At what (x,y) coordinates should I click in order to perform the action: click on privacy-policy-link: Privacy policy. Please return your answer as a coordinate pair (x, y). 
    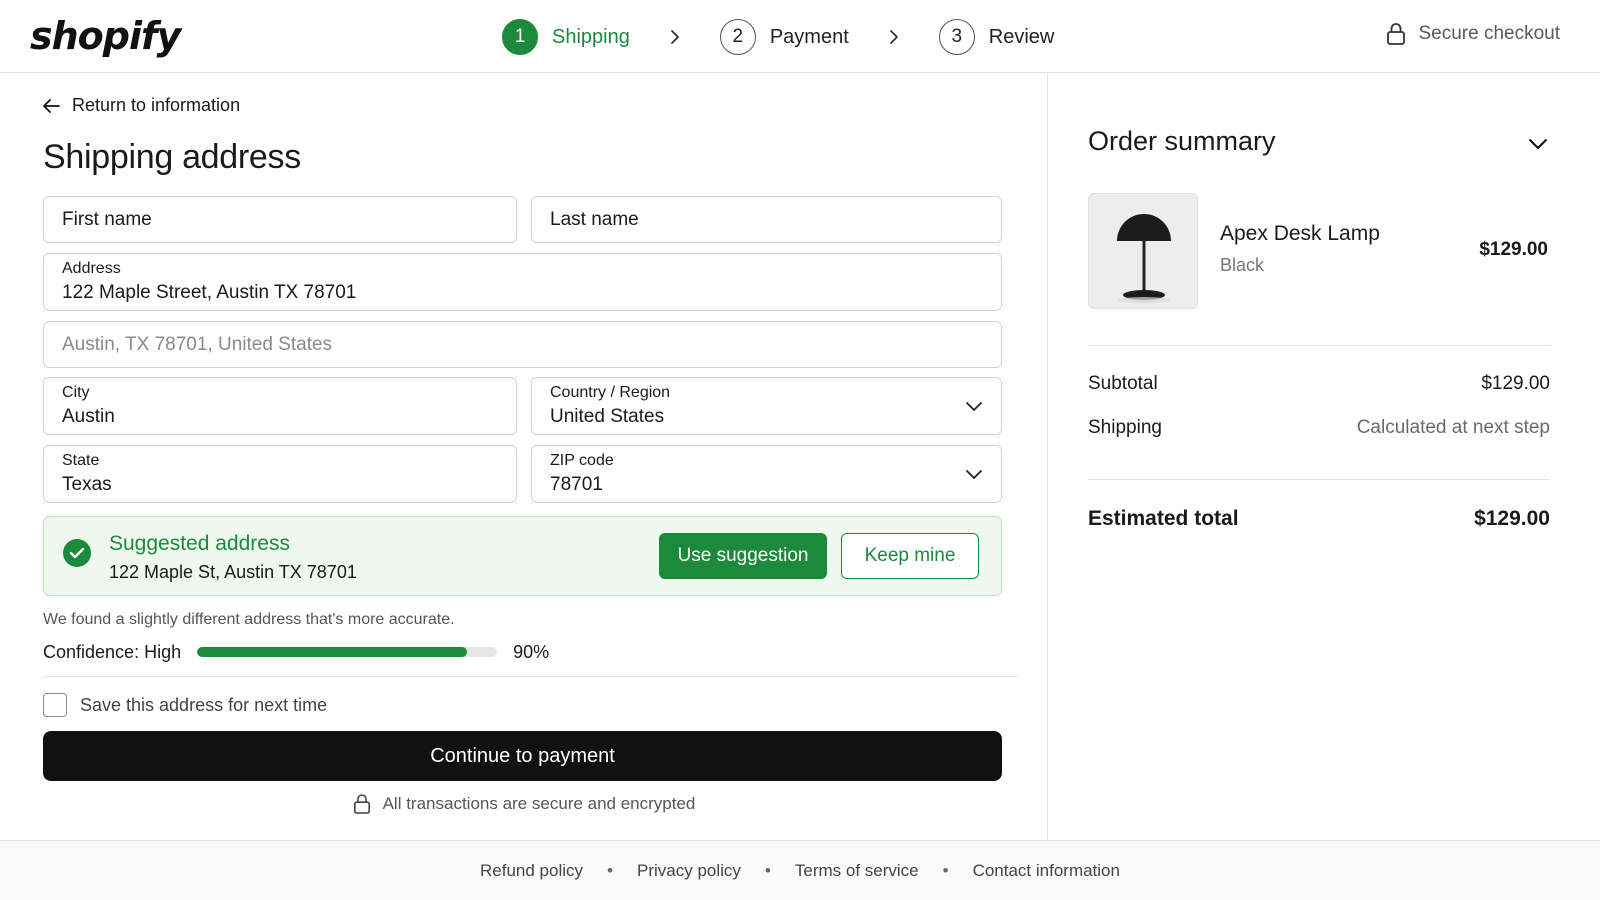
    Looking at the image, I should click on (689, 871).